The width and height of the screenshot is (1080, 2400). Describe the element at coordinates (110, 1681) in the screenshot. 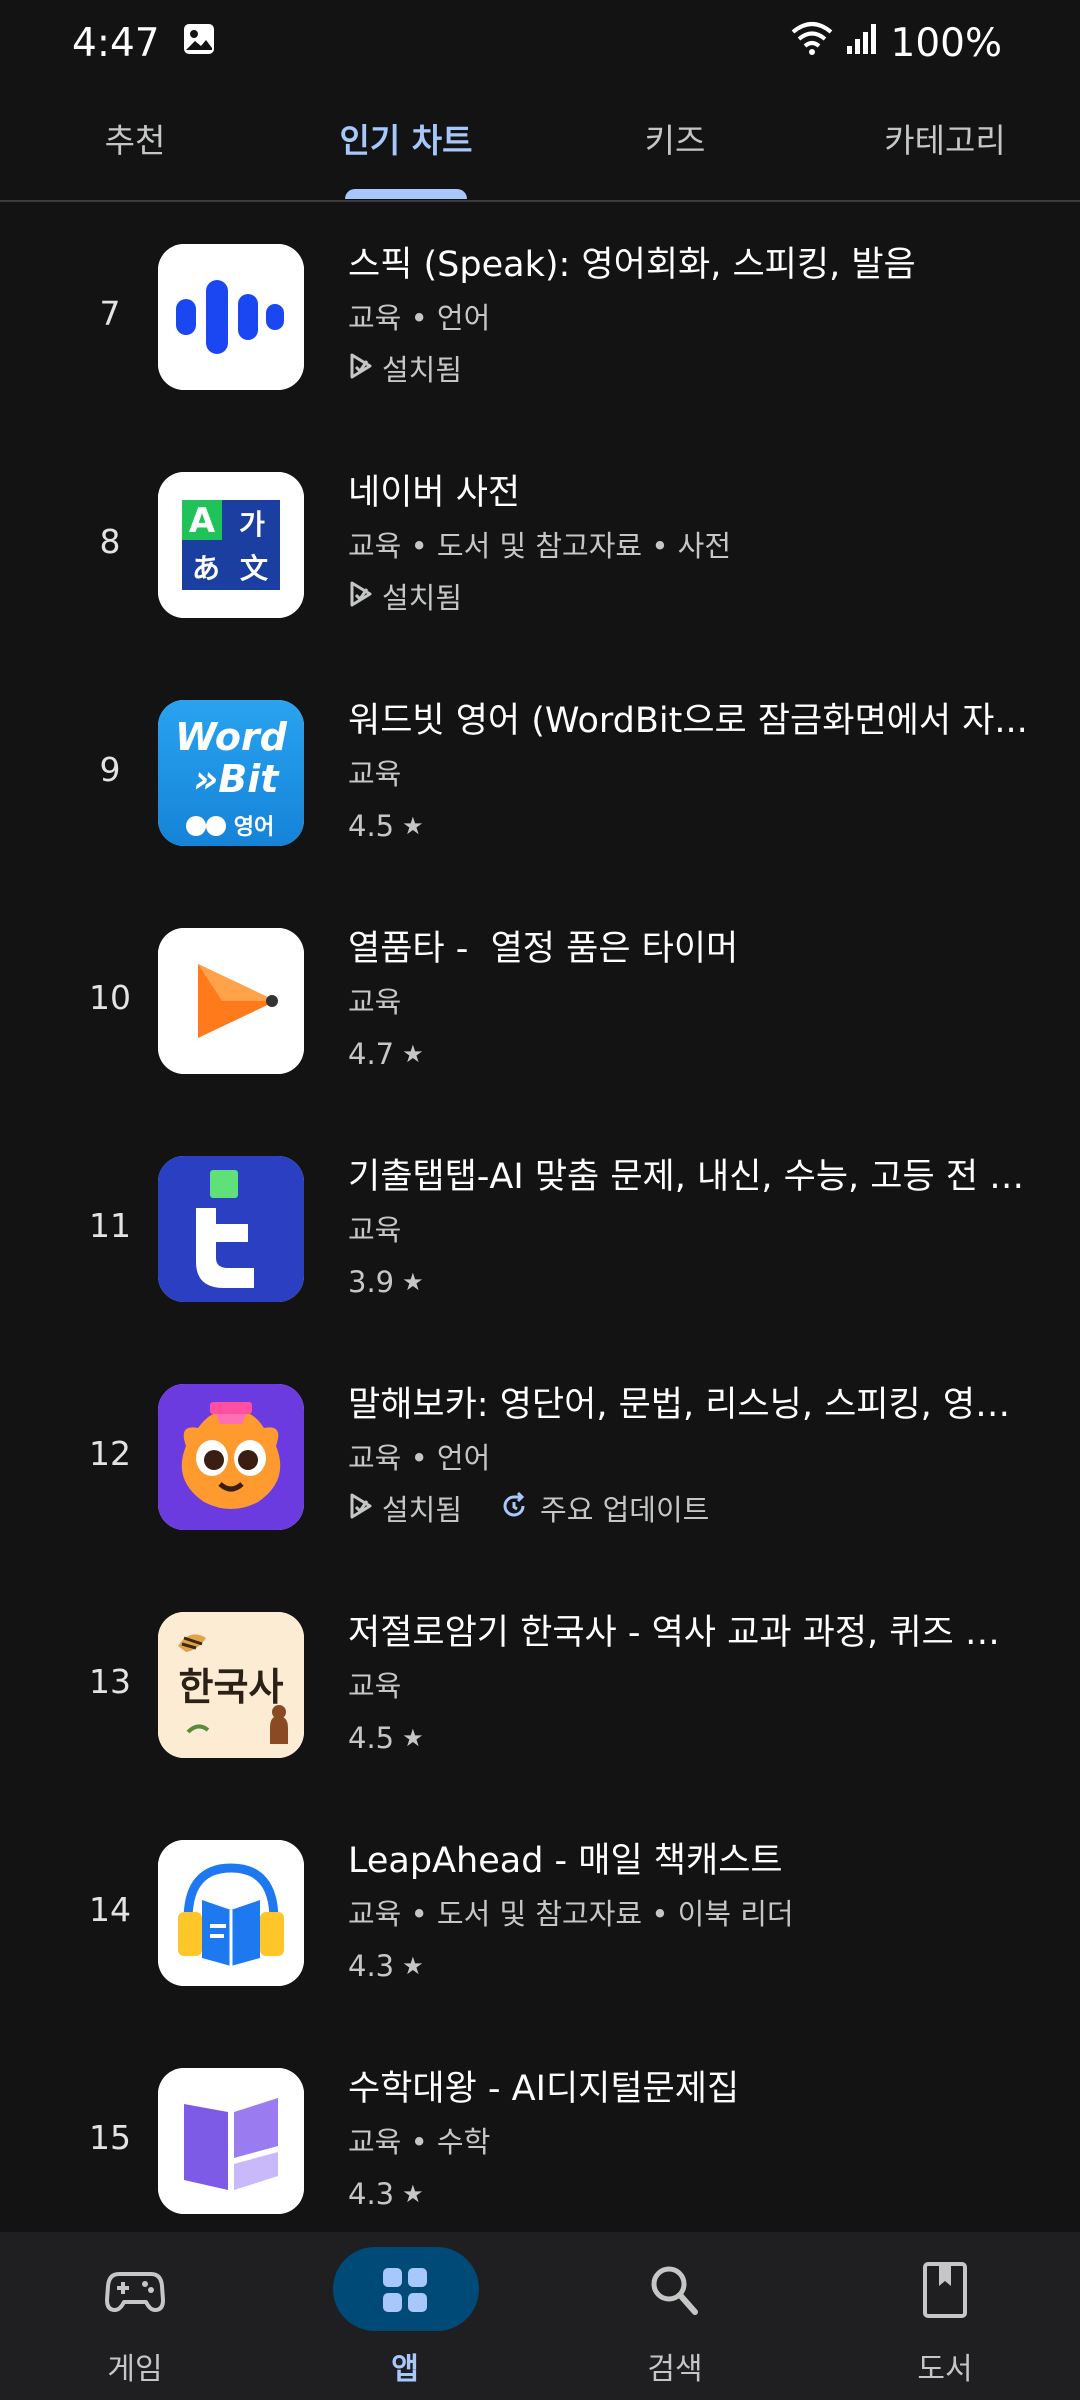

I see `rank-number: 13` at that location.